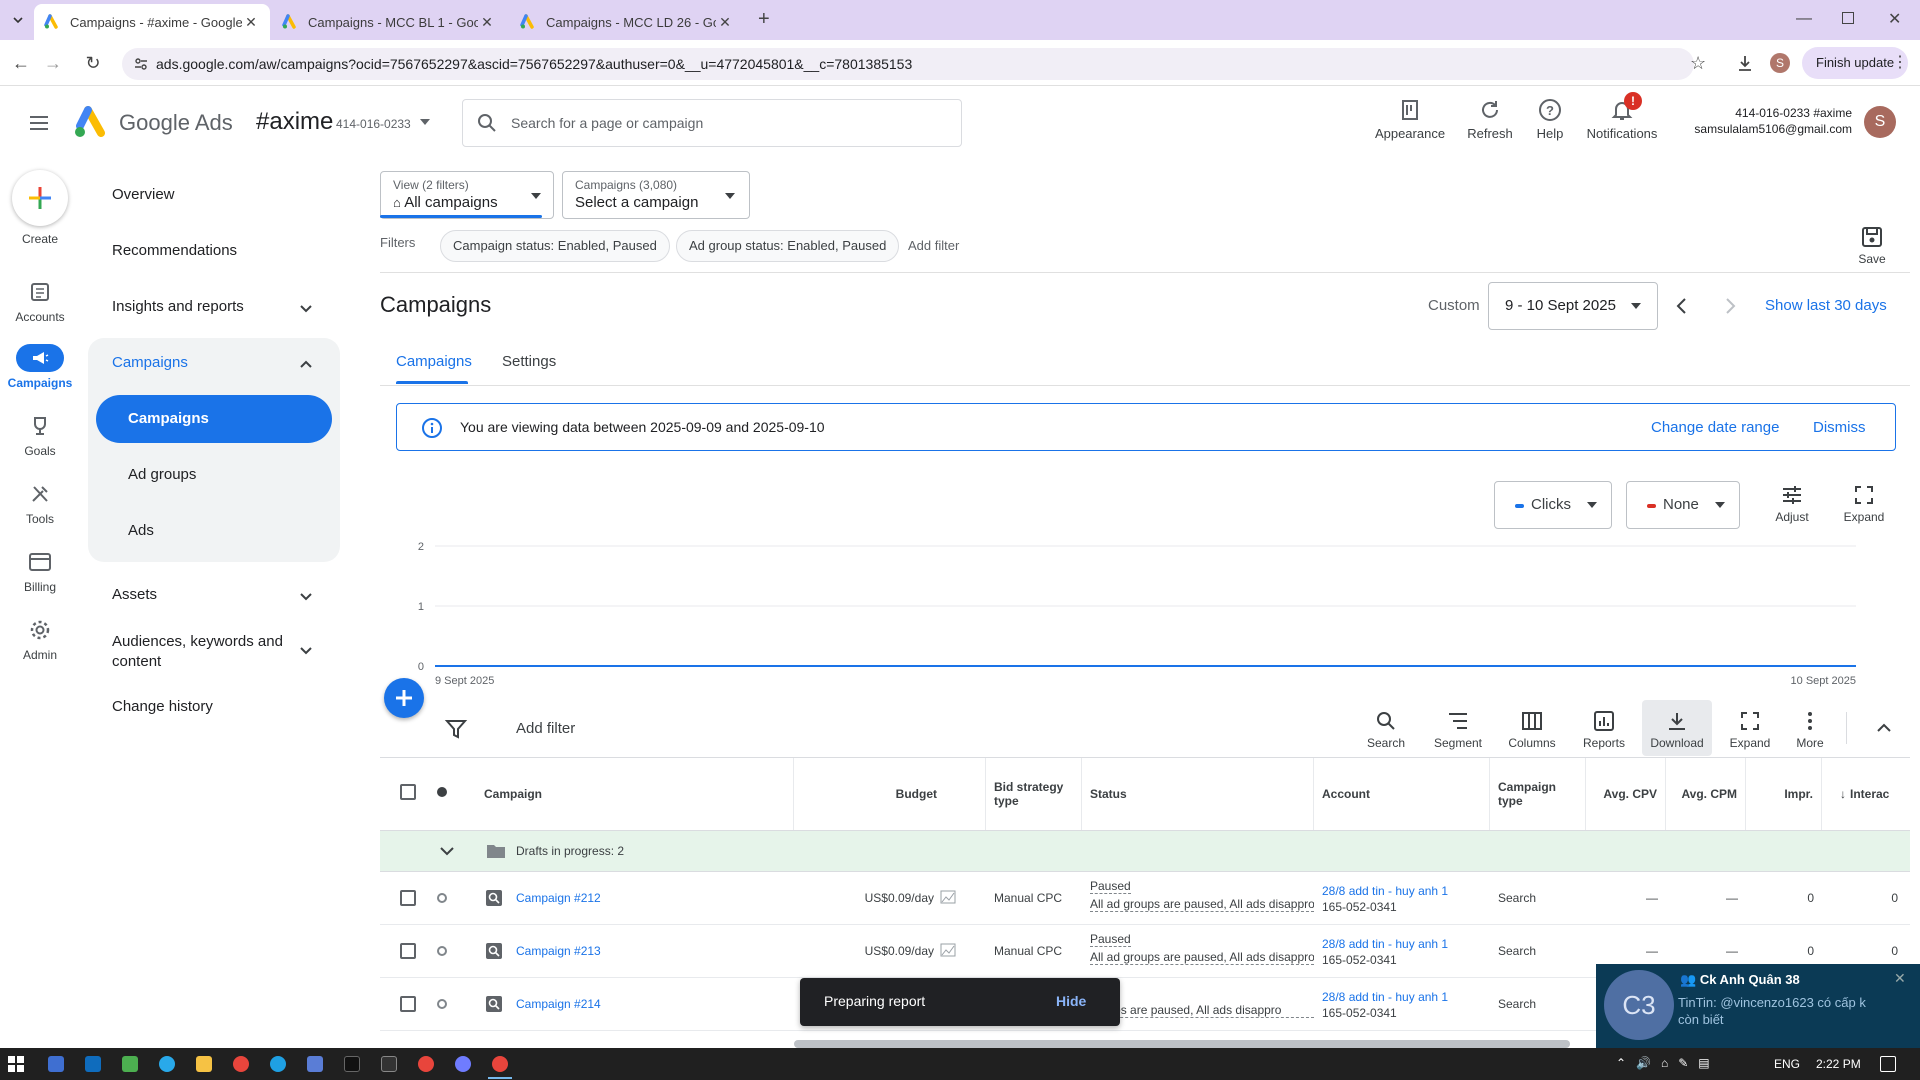 This screenshot has width=1920, height=1080. What do you see at coordinates (545, 728) in the screenshot?
I see `table-add-filter: Add filter` at bounding box center [545, 728].